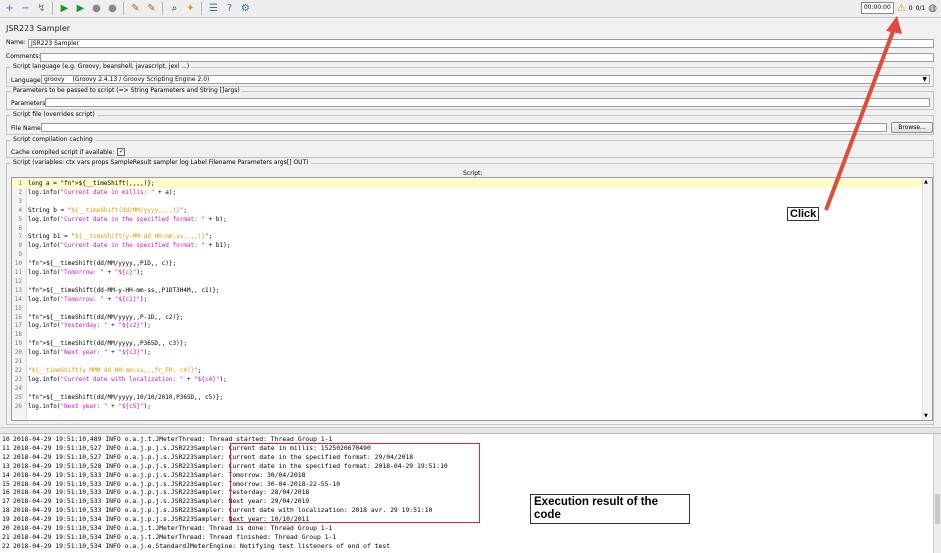 This screenshot has width=941, height=553. Describe the element at coordinates (860, 118) in the screenshot. I see `arrow-shaft` at that location.